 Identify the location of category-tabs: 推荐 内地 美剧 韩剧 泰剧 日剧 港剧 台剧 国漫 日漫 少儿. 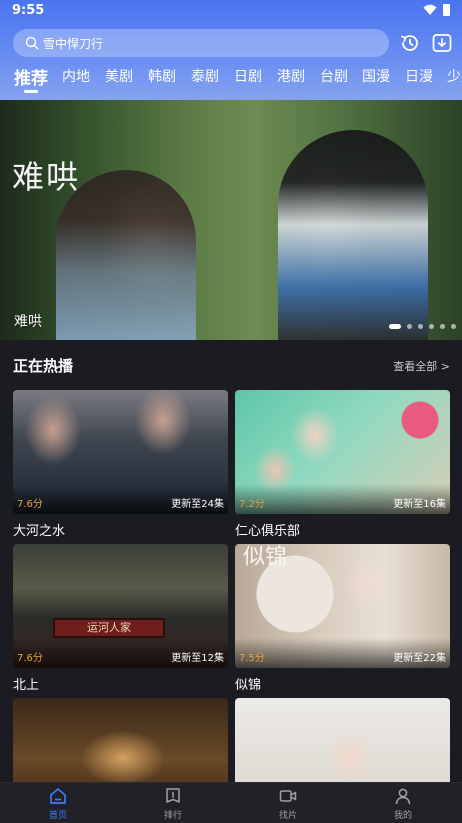
(231, 79).